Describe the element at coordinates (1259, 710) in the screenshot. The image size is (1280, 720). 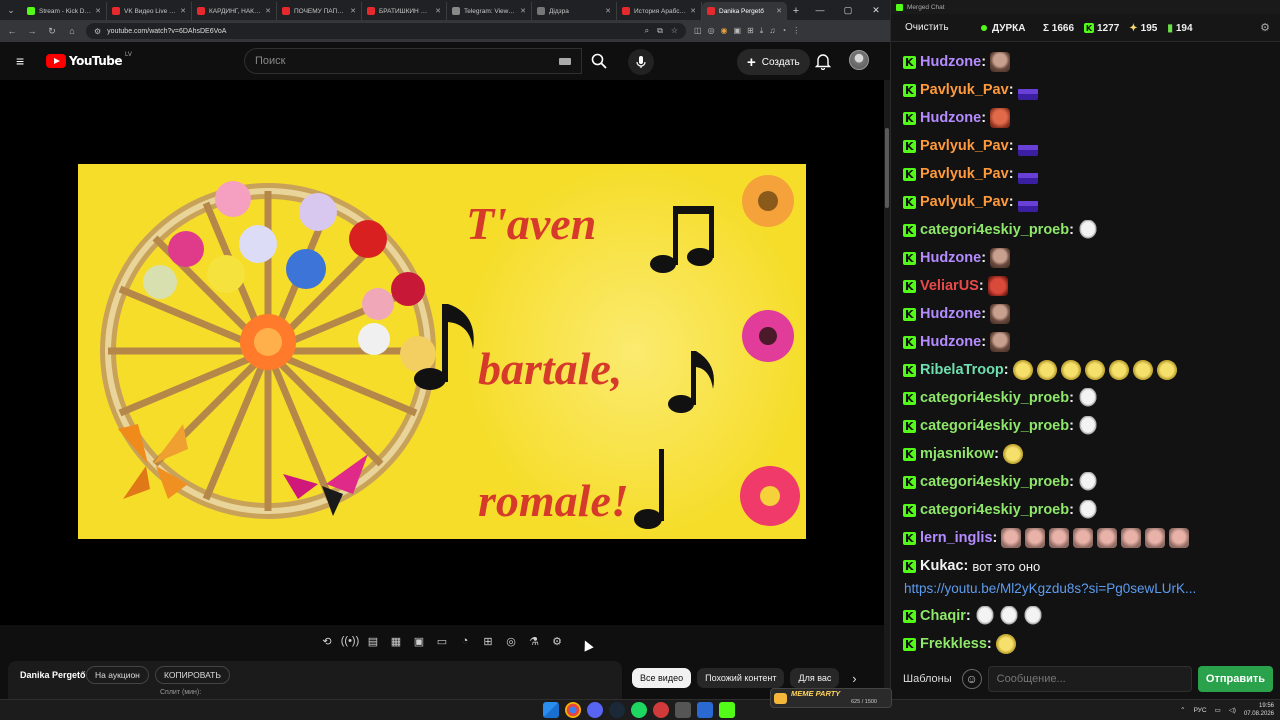
I see `clock: 19:56 07.08.2026` at that location.